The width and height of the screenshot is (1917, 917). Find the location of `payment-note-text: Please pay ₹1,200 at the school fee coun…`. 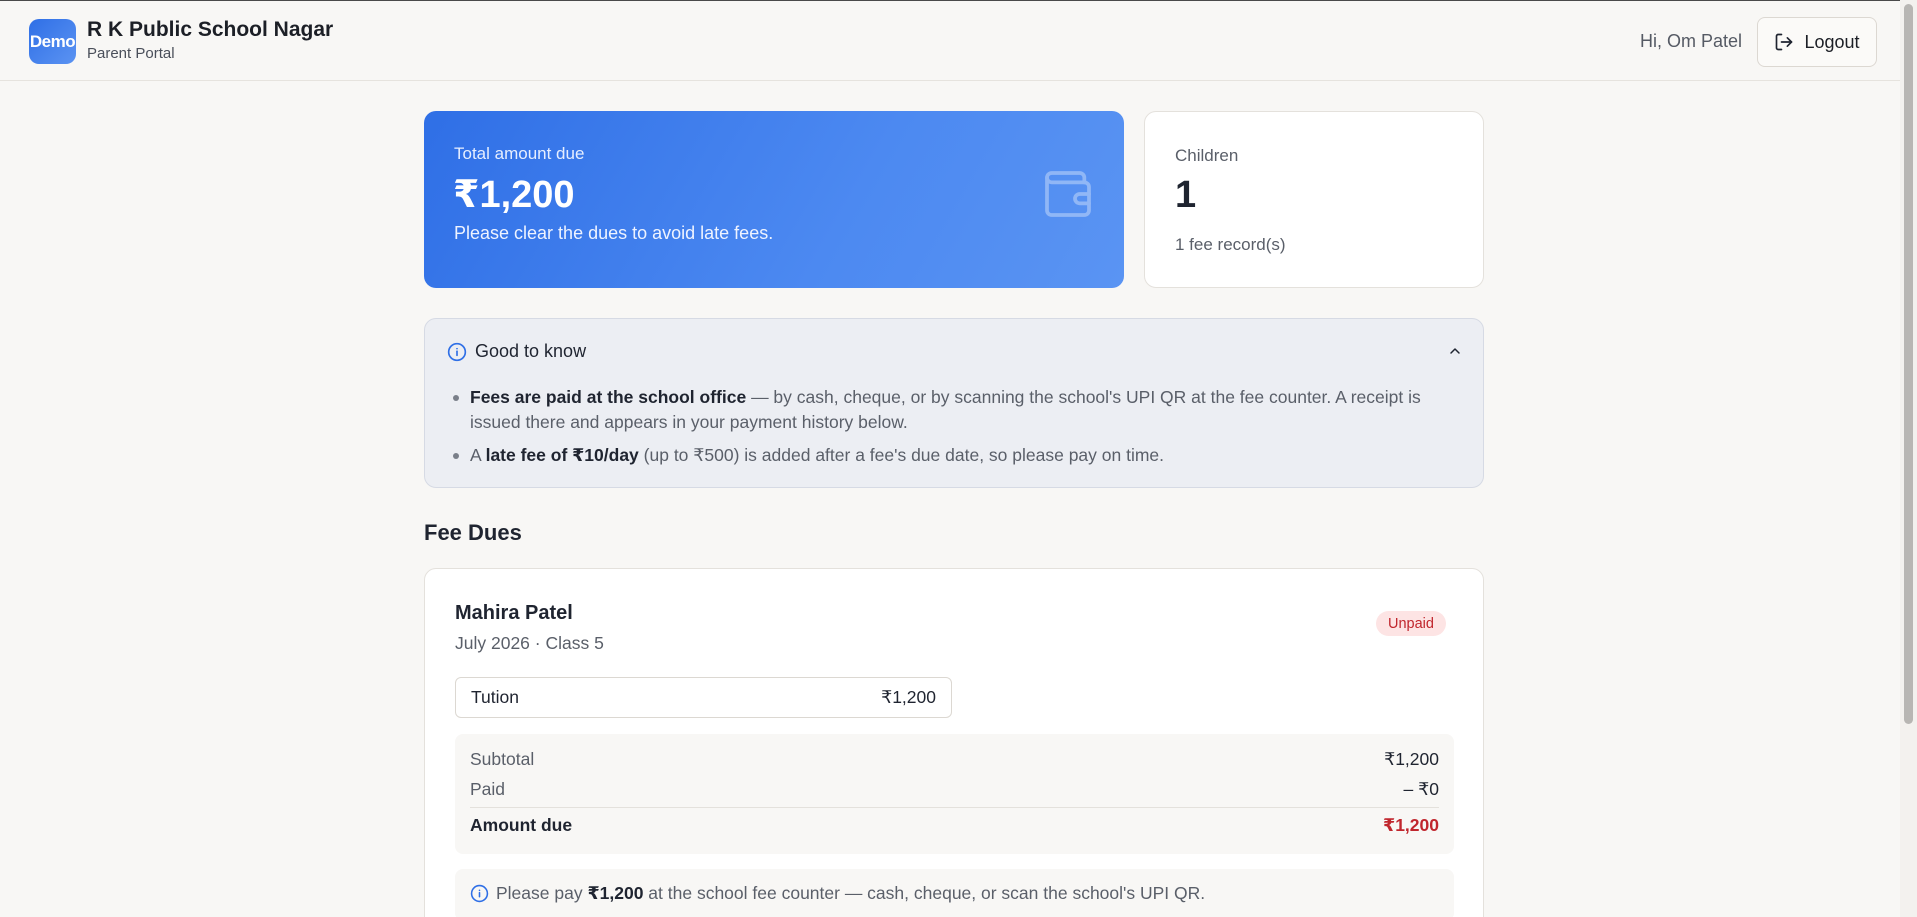

payment-note-text: Please pay ₹1,200 at the school fee coun… is located at coordinates (850, 893).